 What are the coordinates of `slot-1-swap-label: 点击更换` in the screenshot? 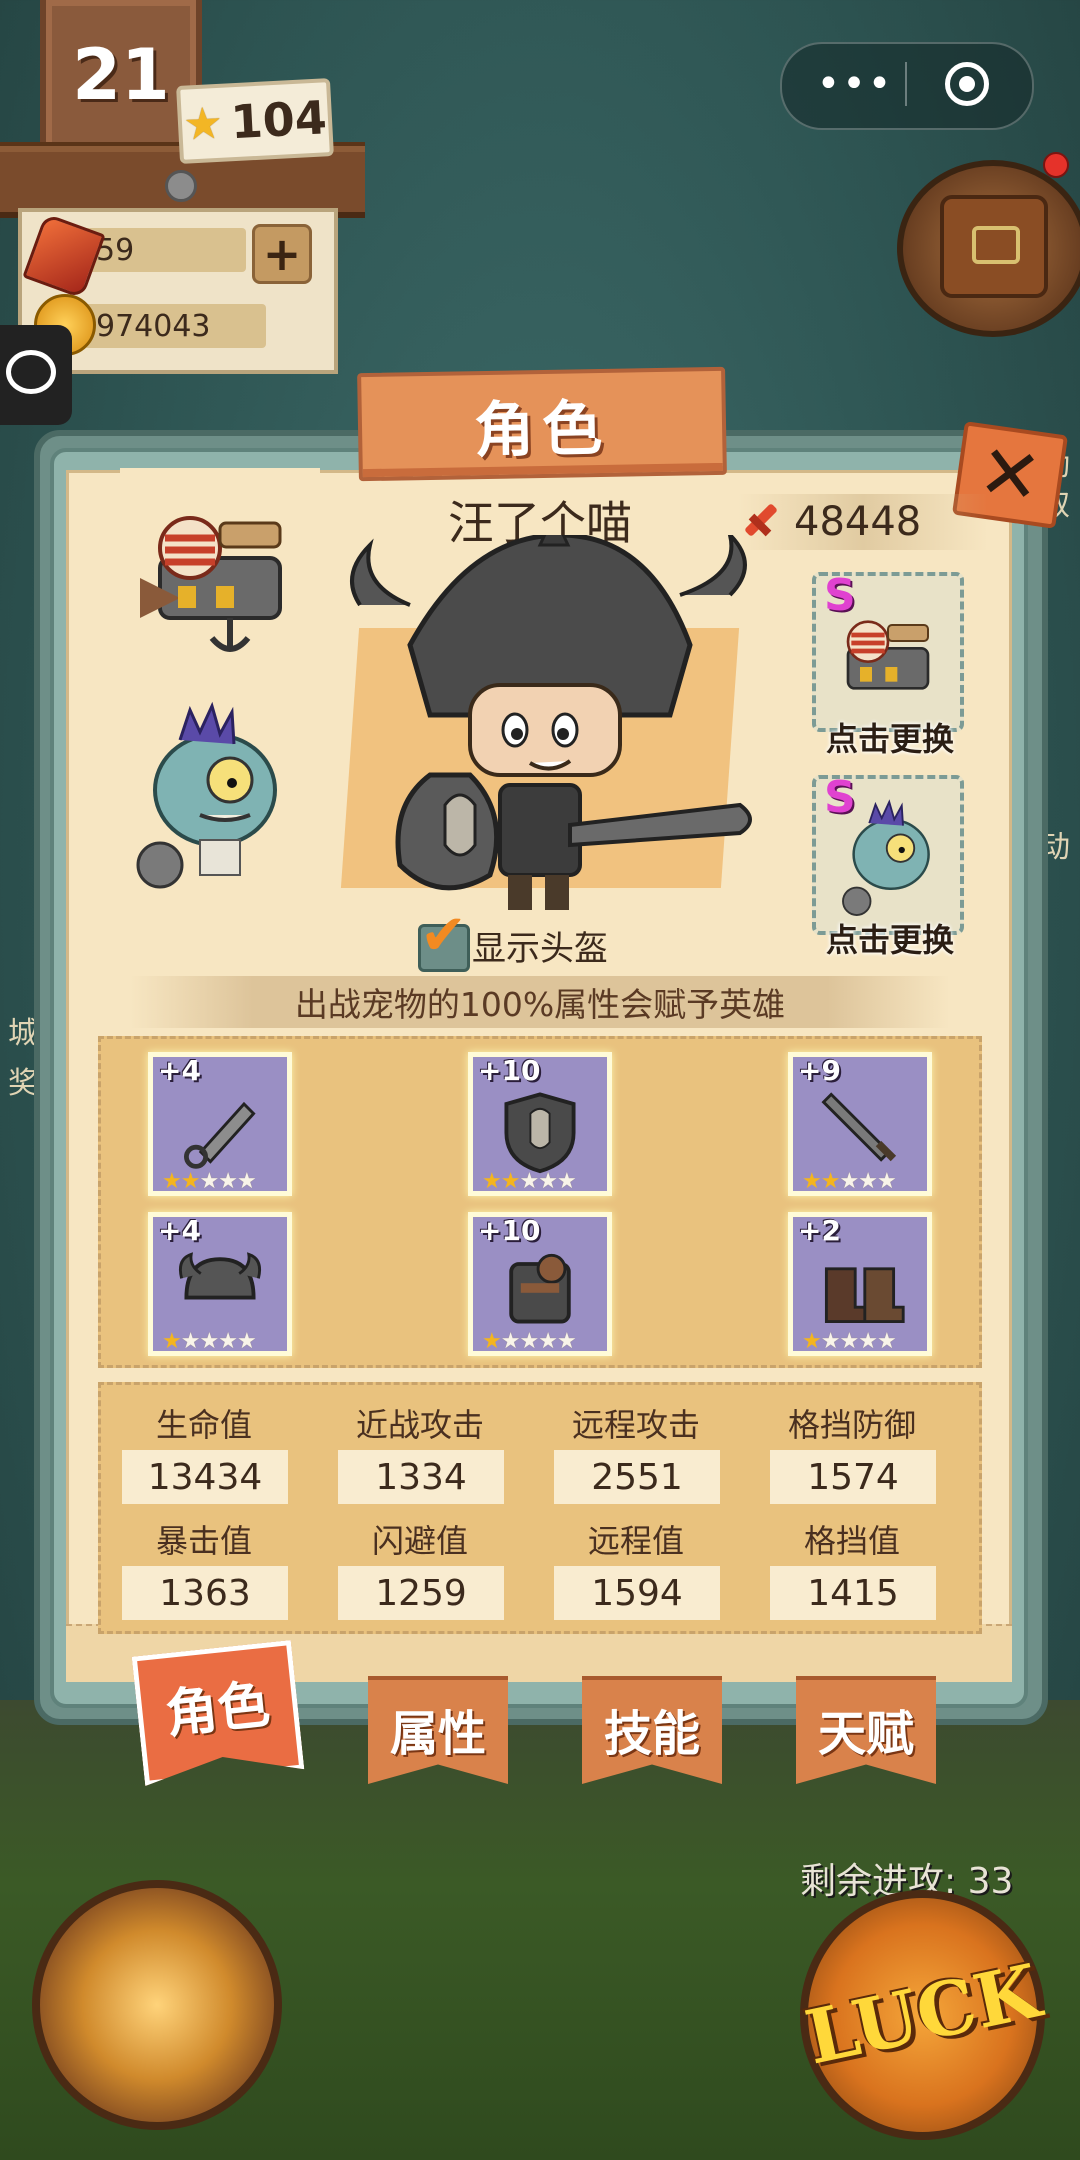 It's located at (890, 736).